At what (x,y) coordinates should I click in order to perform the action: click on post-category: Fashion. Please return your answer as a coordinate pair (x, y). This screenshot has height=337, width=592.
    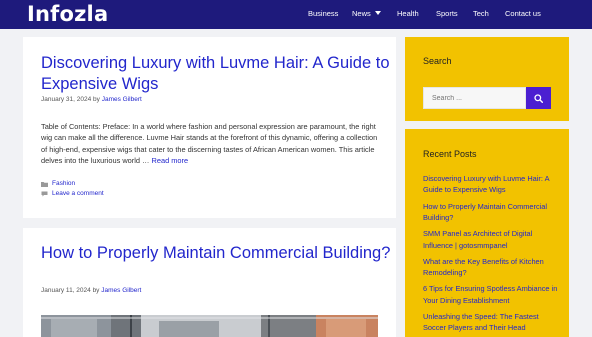
    Looking at the image, I should click on (58, 183).